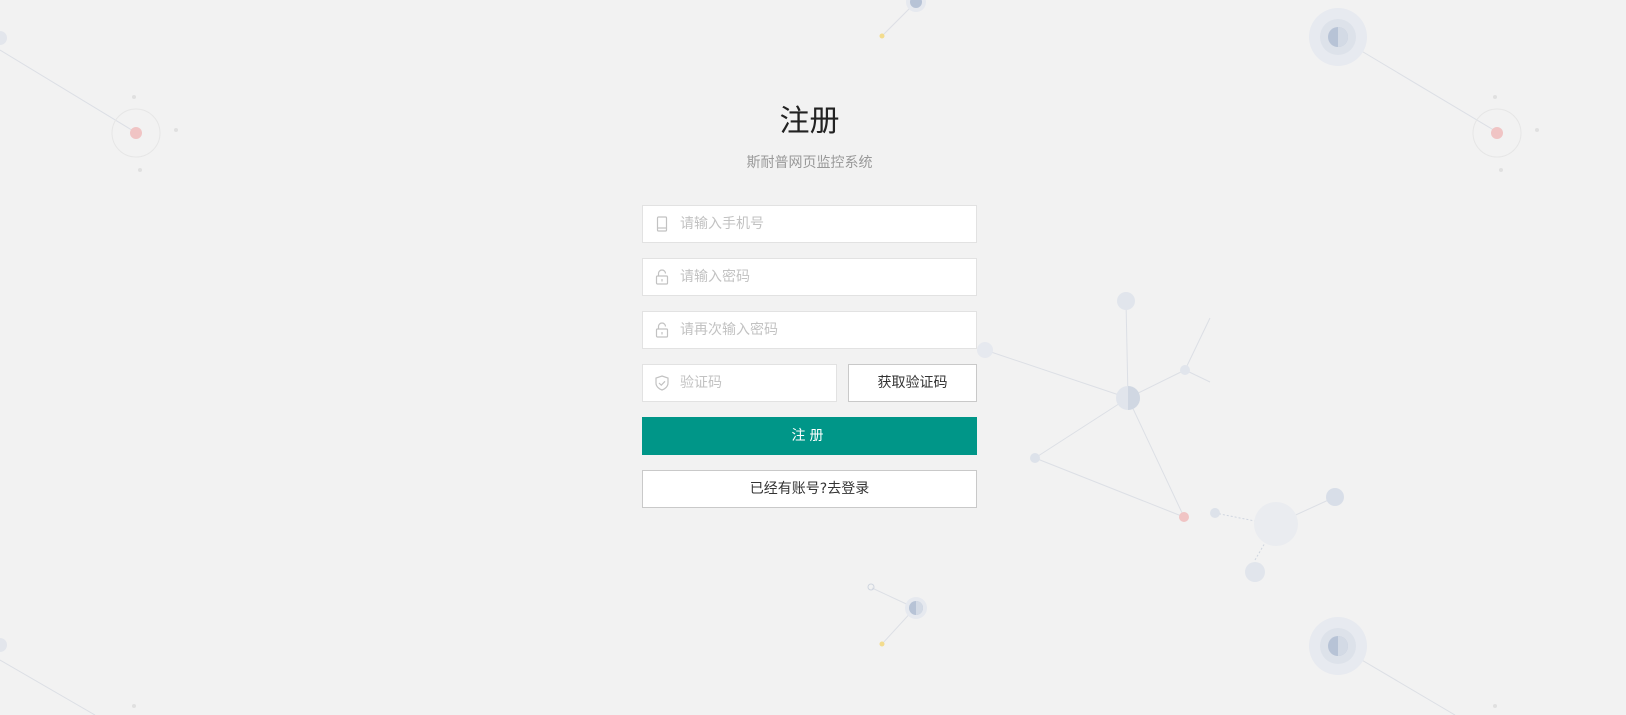  Describe the element at coordinates (662, 224) in the screenshot. I see `phone-icon` at that location.